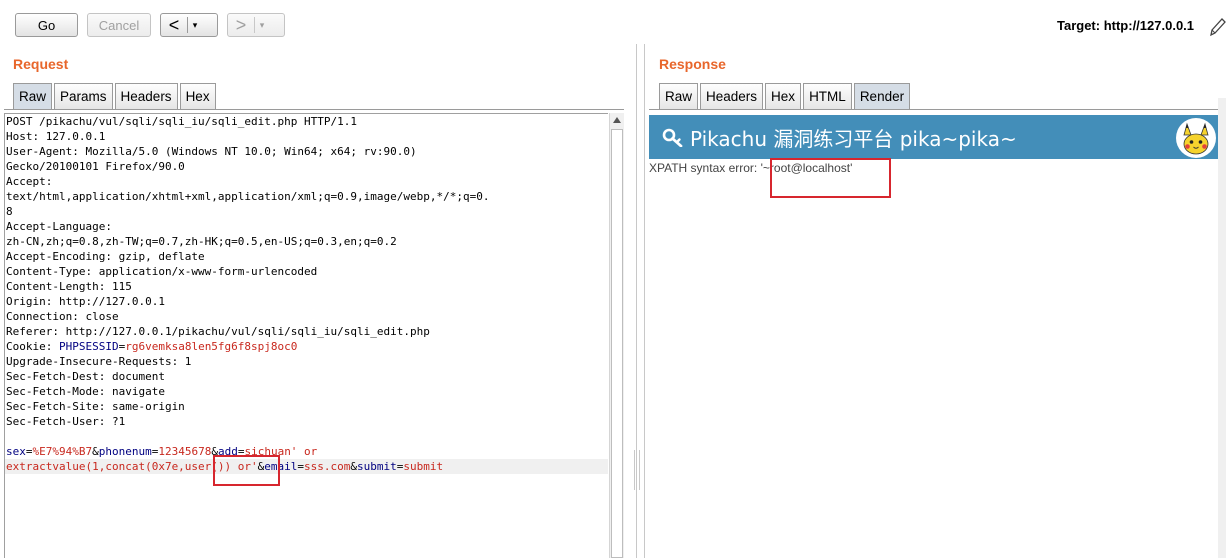 This screenshot has width=1226, height=558. I want to click on tab-render: Render, so click(882, 96).